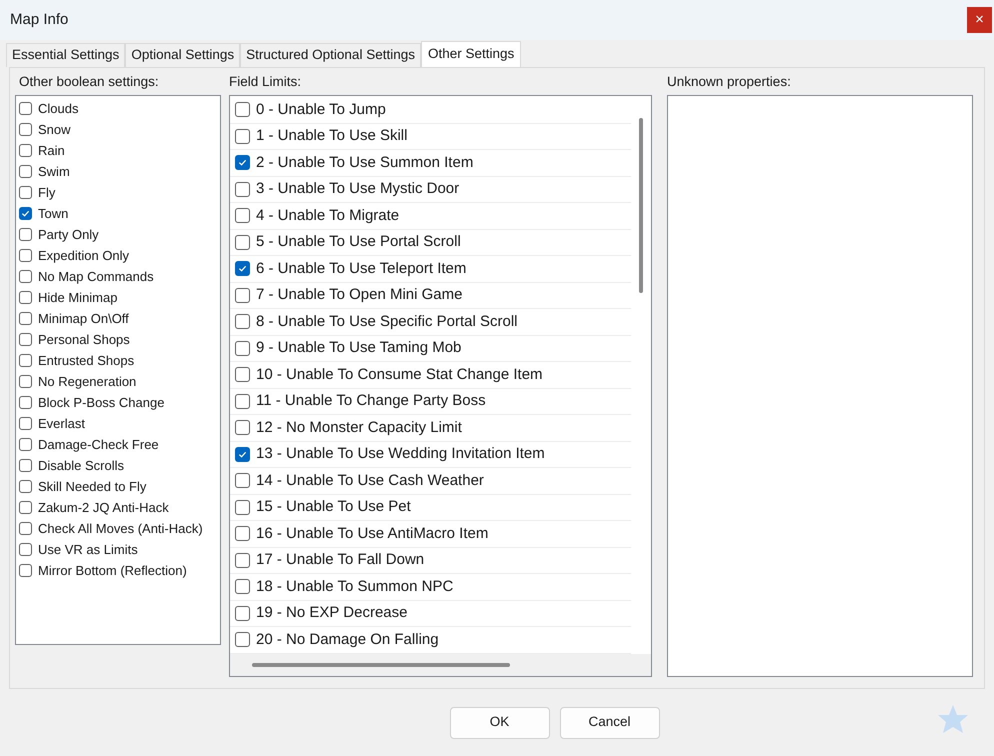 The width and height of the screenshot is (994, 756). What do you see at coordinates (365, 162) in the screenshot?
I see `field-limit-label: 2 - Unable To Use Summon Item` at bounding box center [365, 162].